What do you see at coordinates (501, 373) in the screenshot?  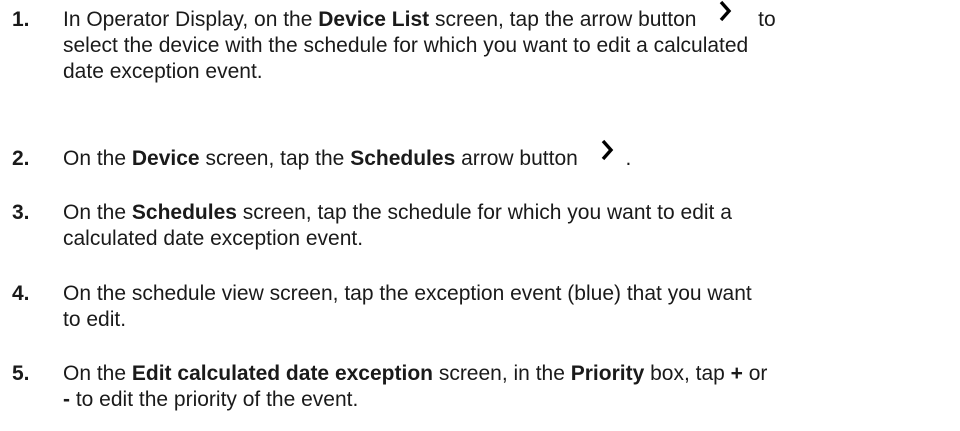 I see `step-text-segment: screen, in the` at bounding box center [501, 373].